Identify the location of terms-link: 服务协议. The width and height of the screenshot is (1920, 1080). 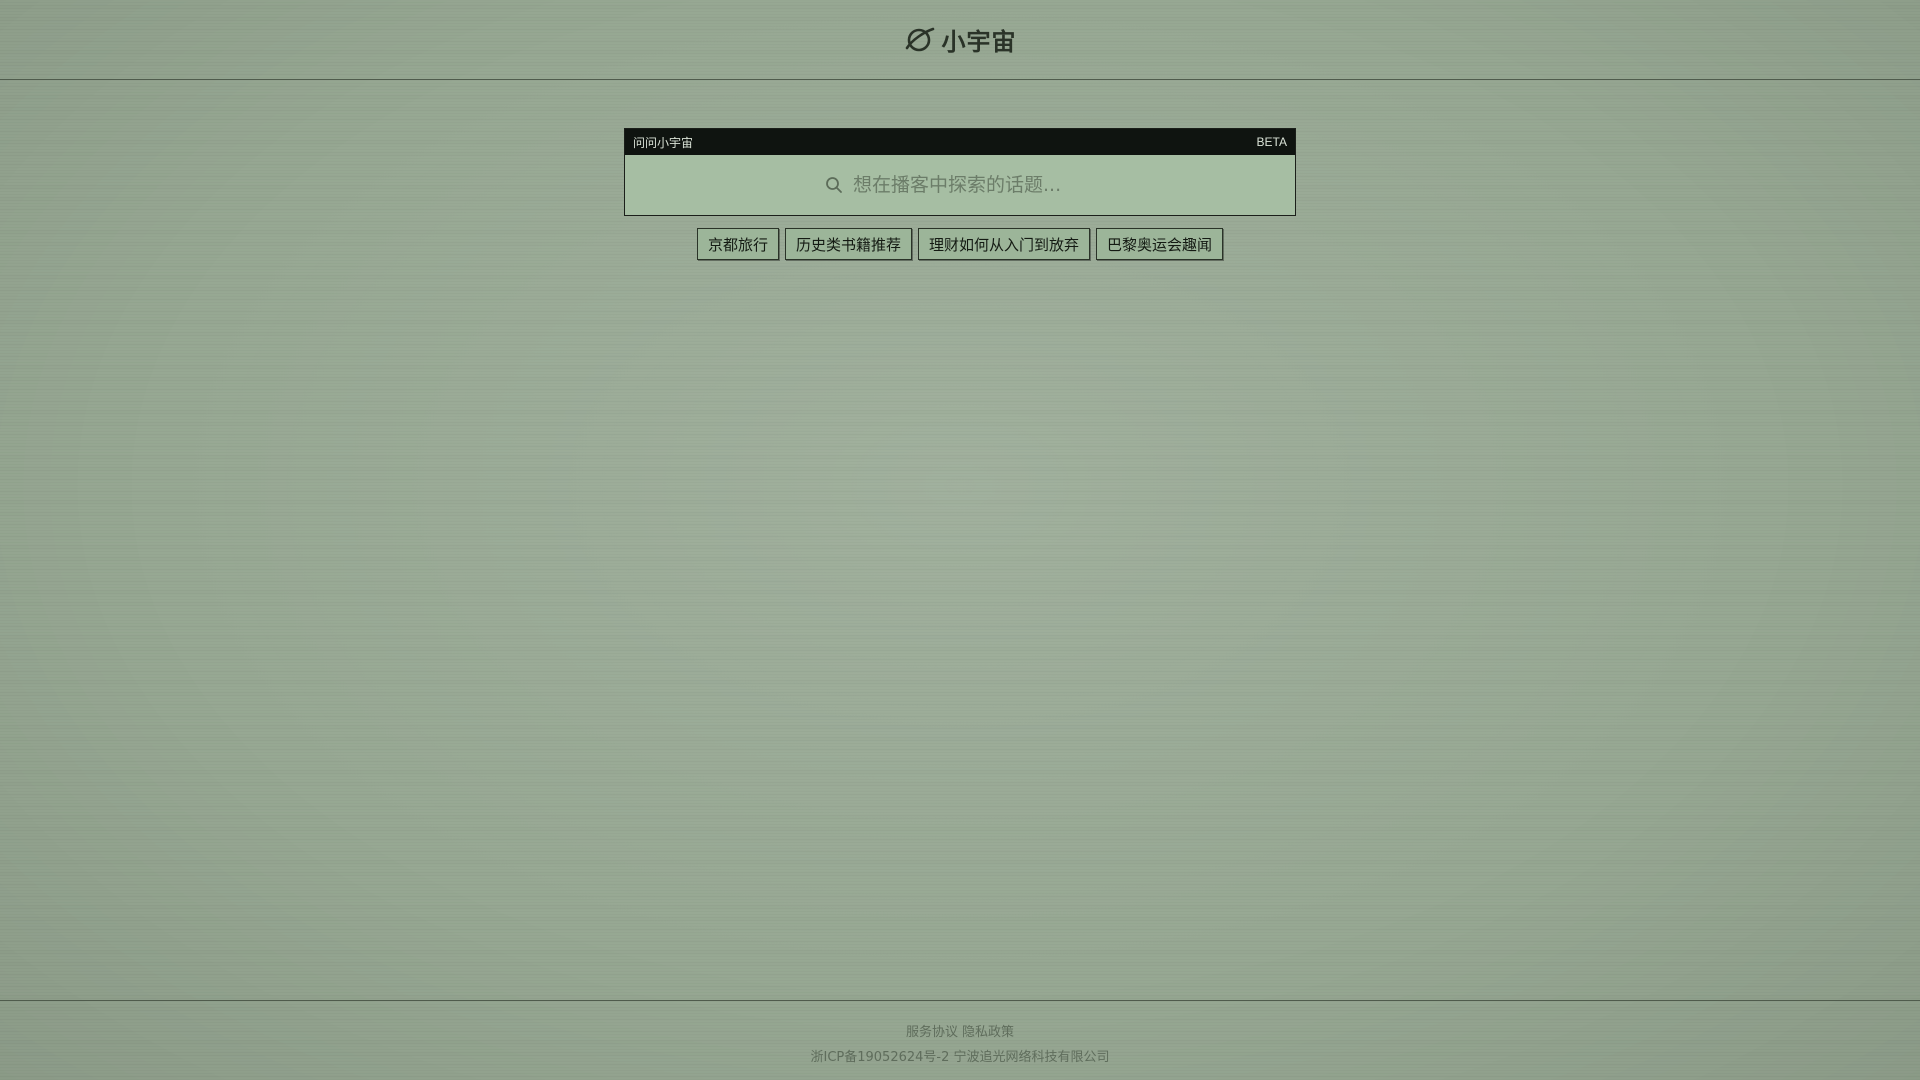
(932, 1030).